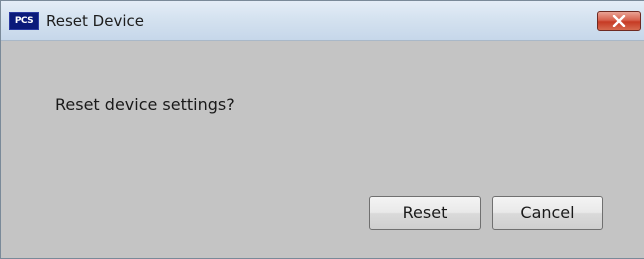 The image size is (644, 259). Describe the element at coordinates (547, 213) in the screenshot. I see `cancel-button: Cancel` at that location.